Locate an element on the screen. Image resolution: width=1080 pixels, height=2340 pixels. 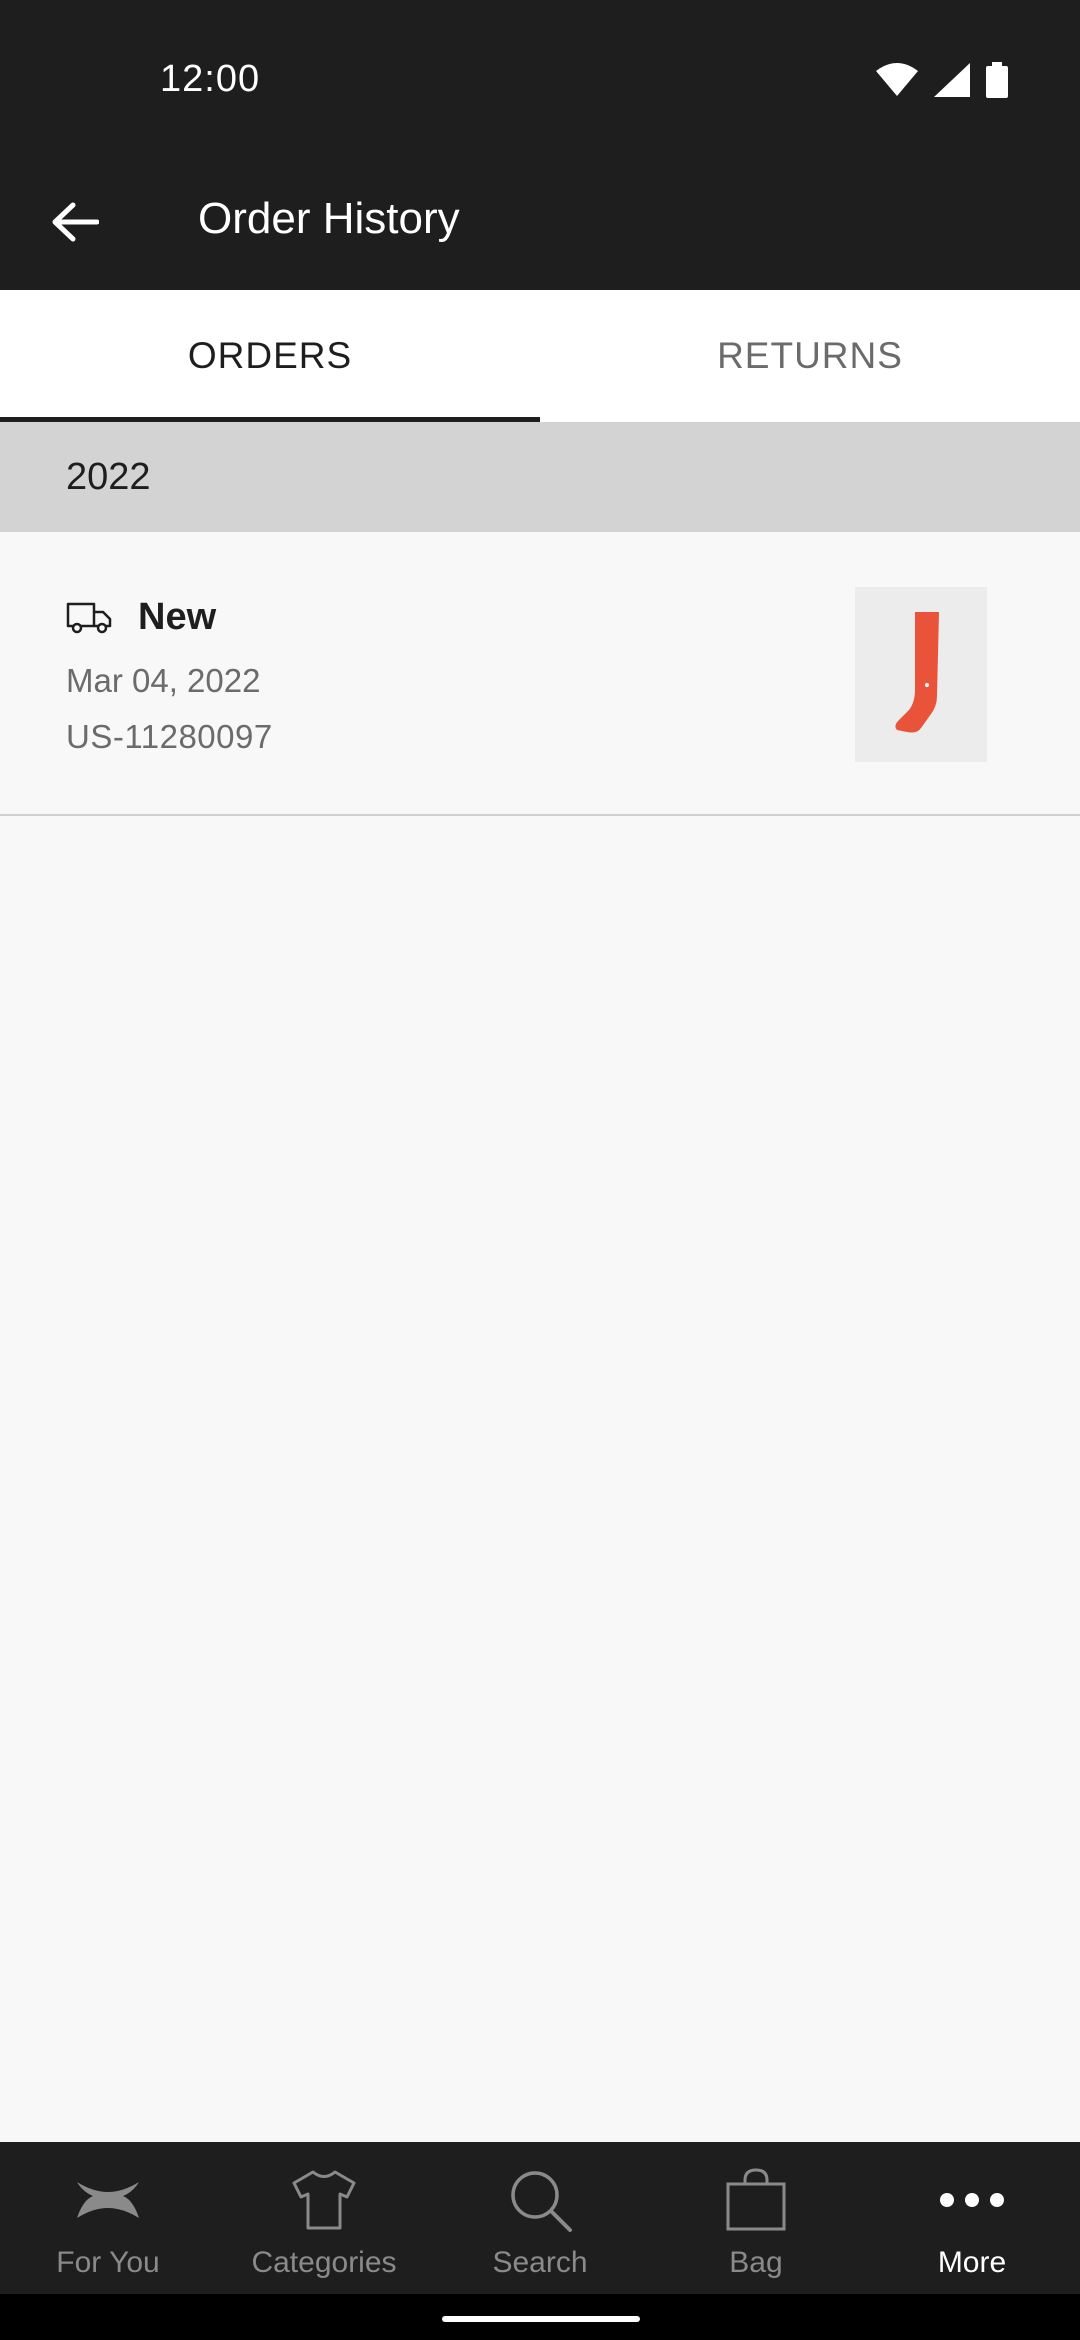
search-icon is located at coordinates (541, 2201).